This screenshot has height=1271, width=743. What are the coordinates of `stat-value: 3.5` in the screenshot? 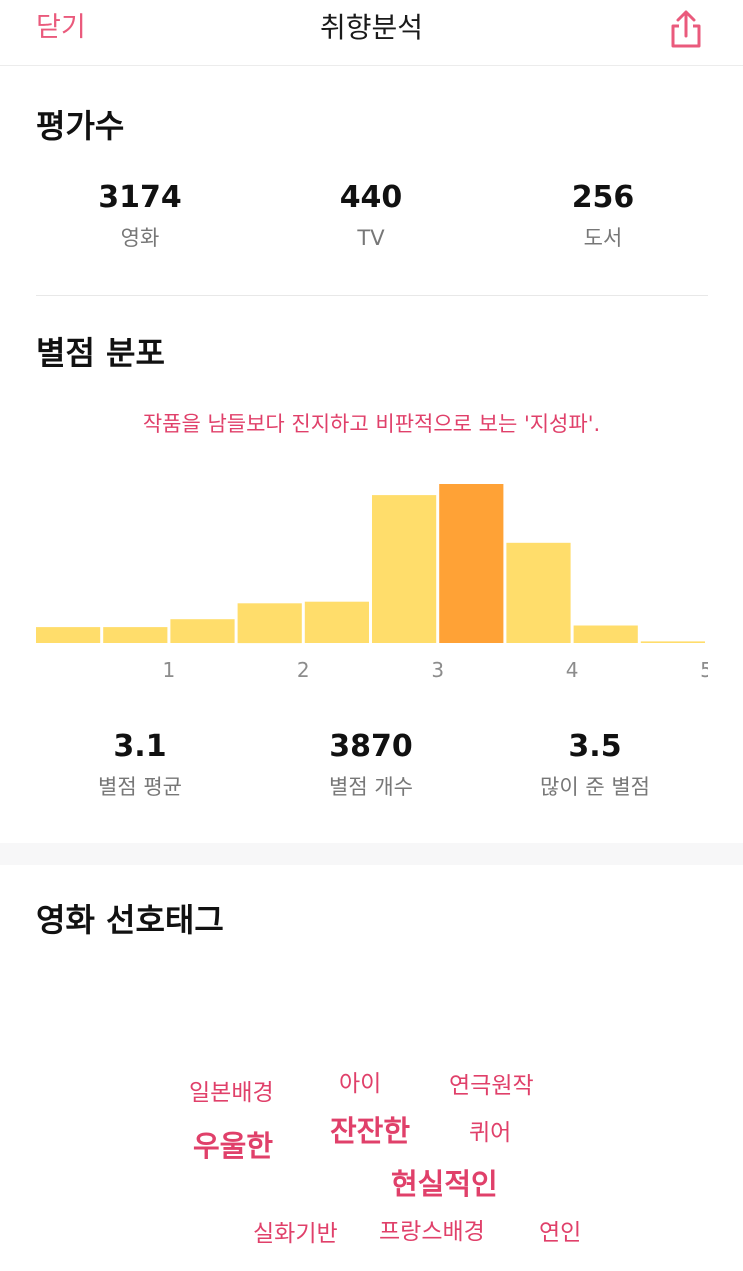 It's located at (595, 746).